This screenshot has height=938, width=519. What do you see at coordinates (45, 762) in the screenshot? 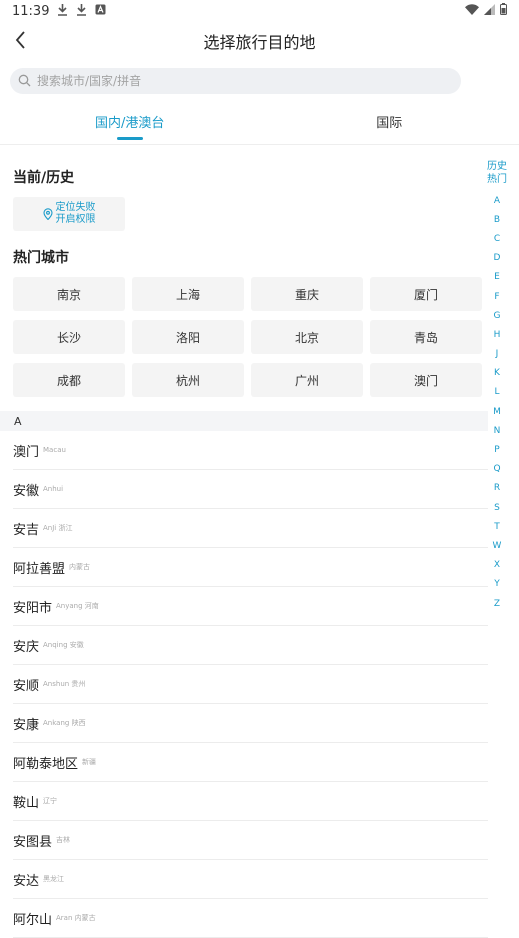
I see `city-name: 阿勒泰地区` at bounding box center [45, 762].